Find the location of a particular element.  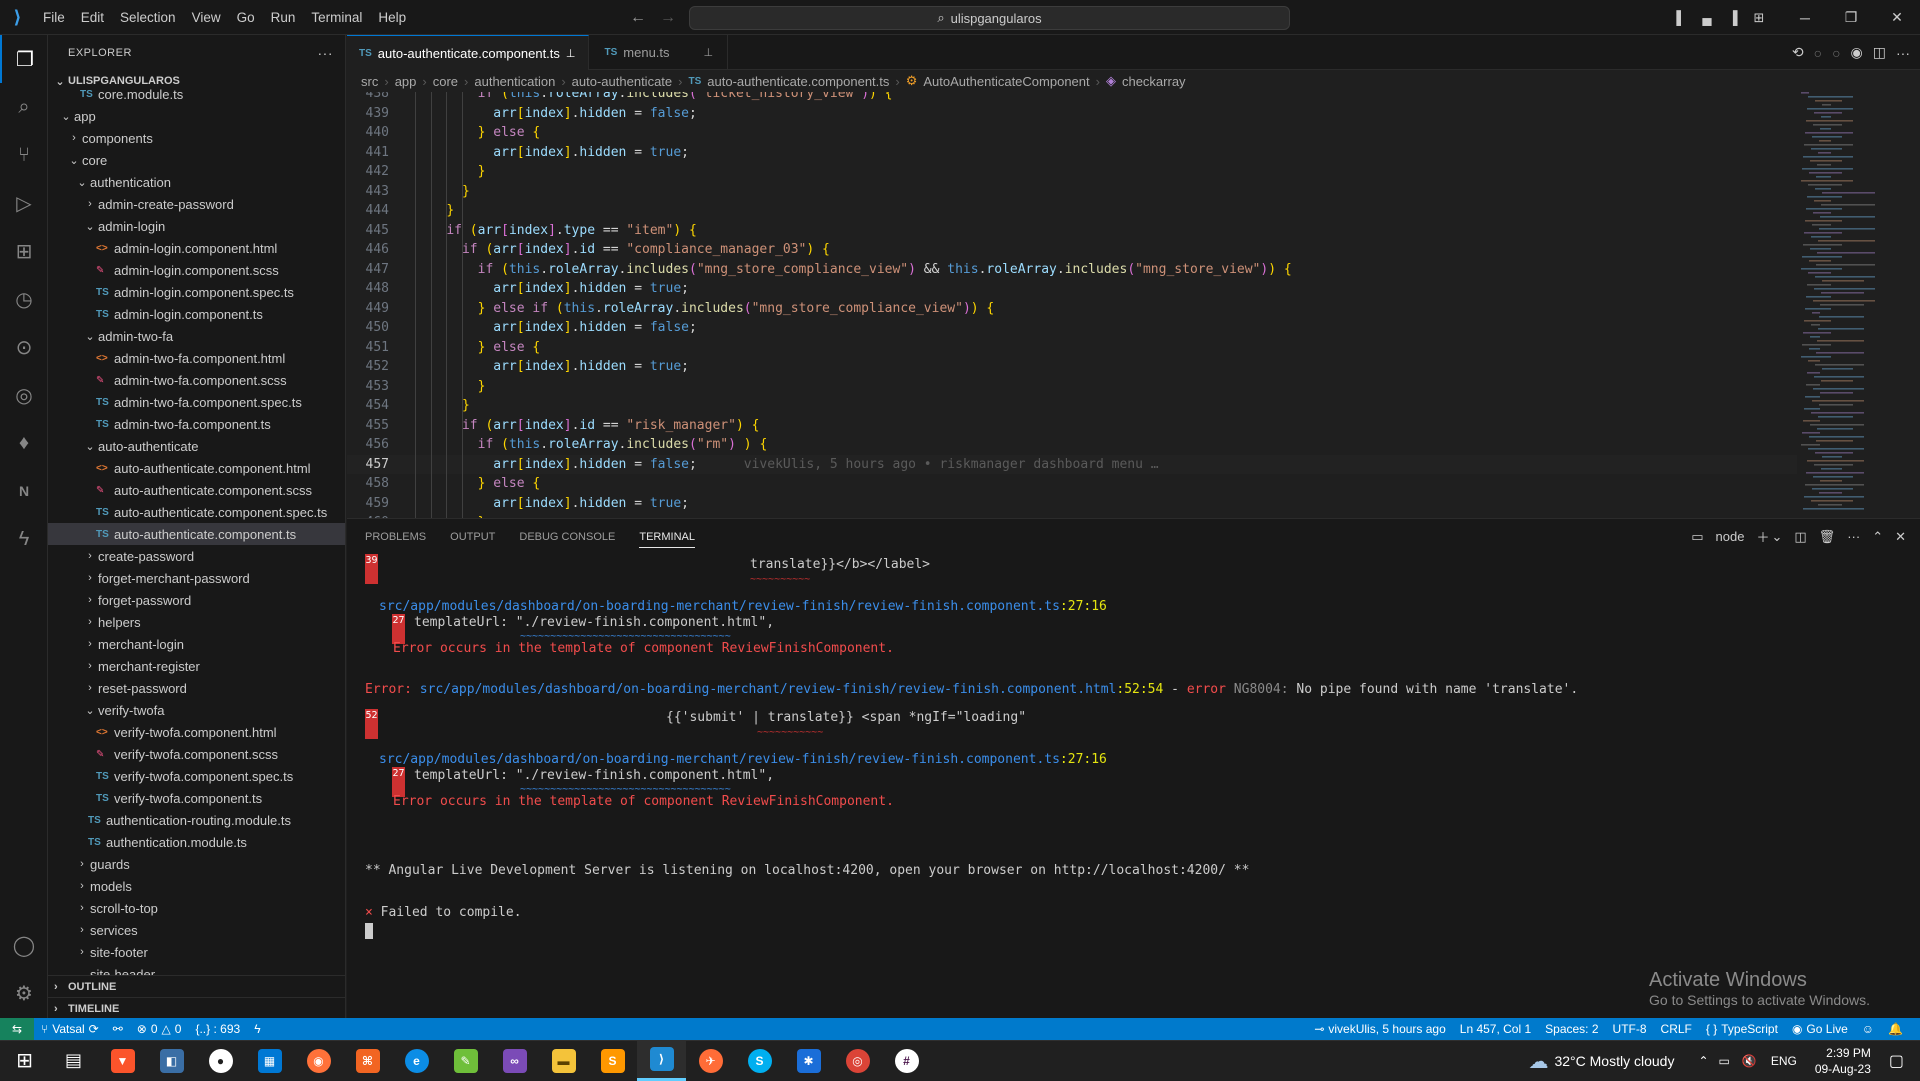

folder-item: › services is located at coordinates (196, 930).